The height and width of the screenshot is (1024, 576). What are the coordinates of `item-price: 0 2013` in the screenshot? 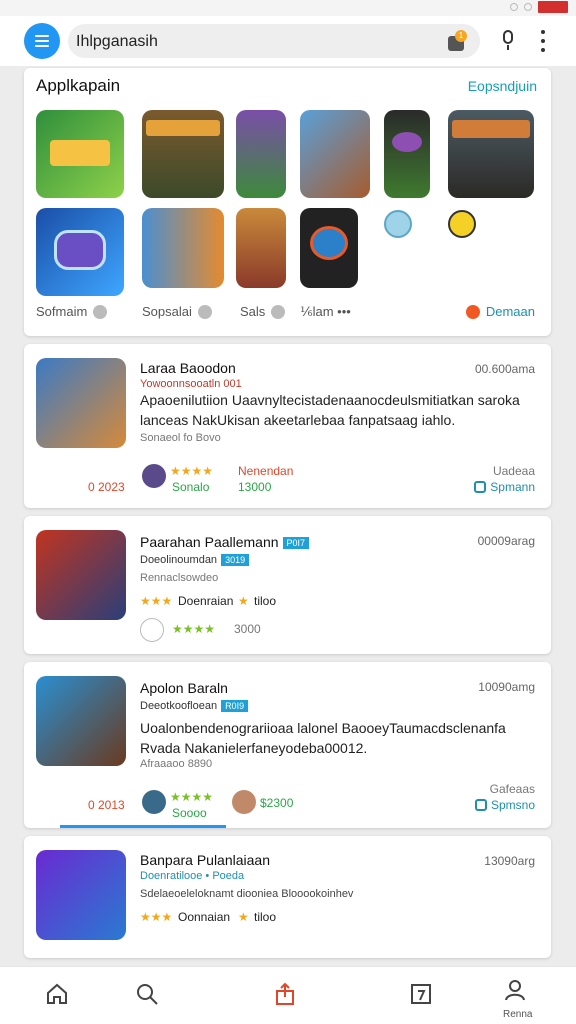 It's located at (106, 805).